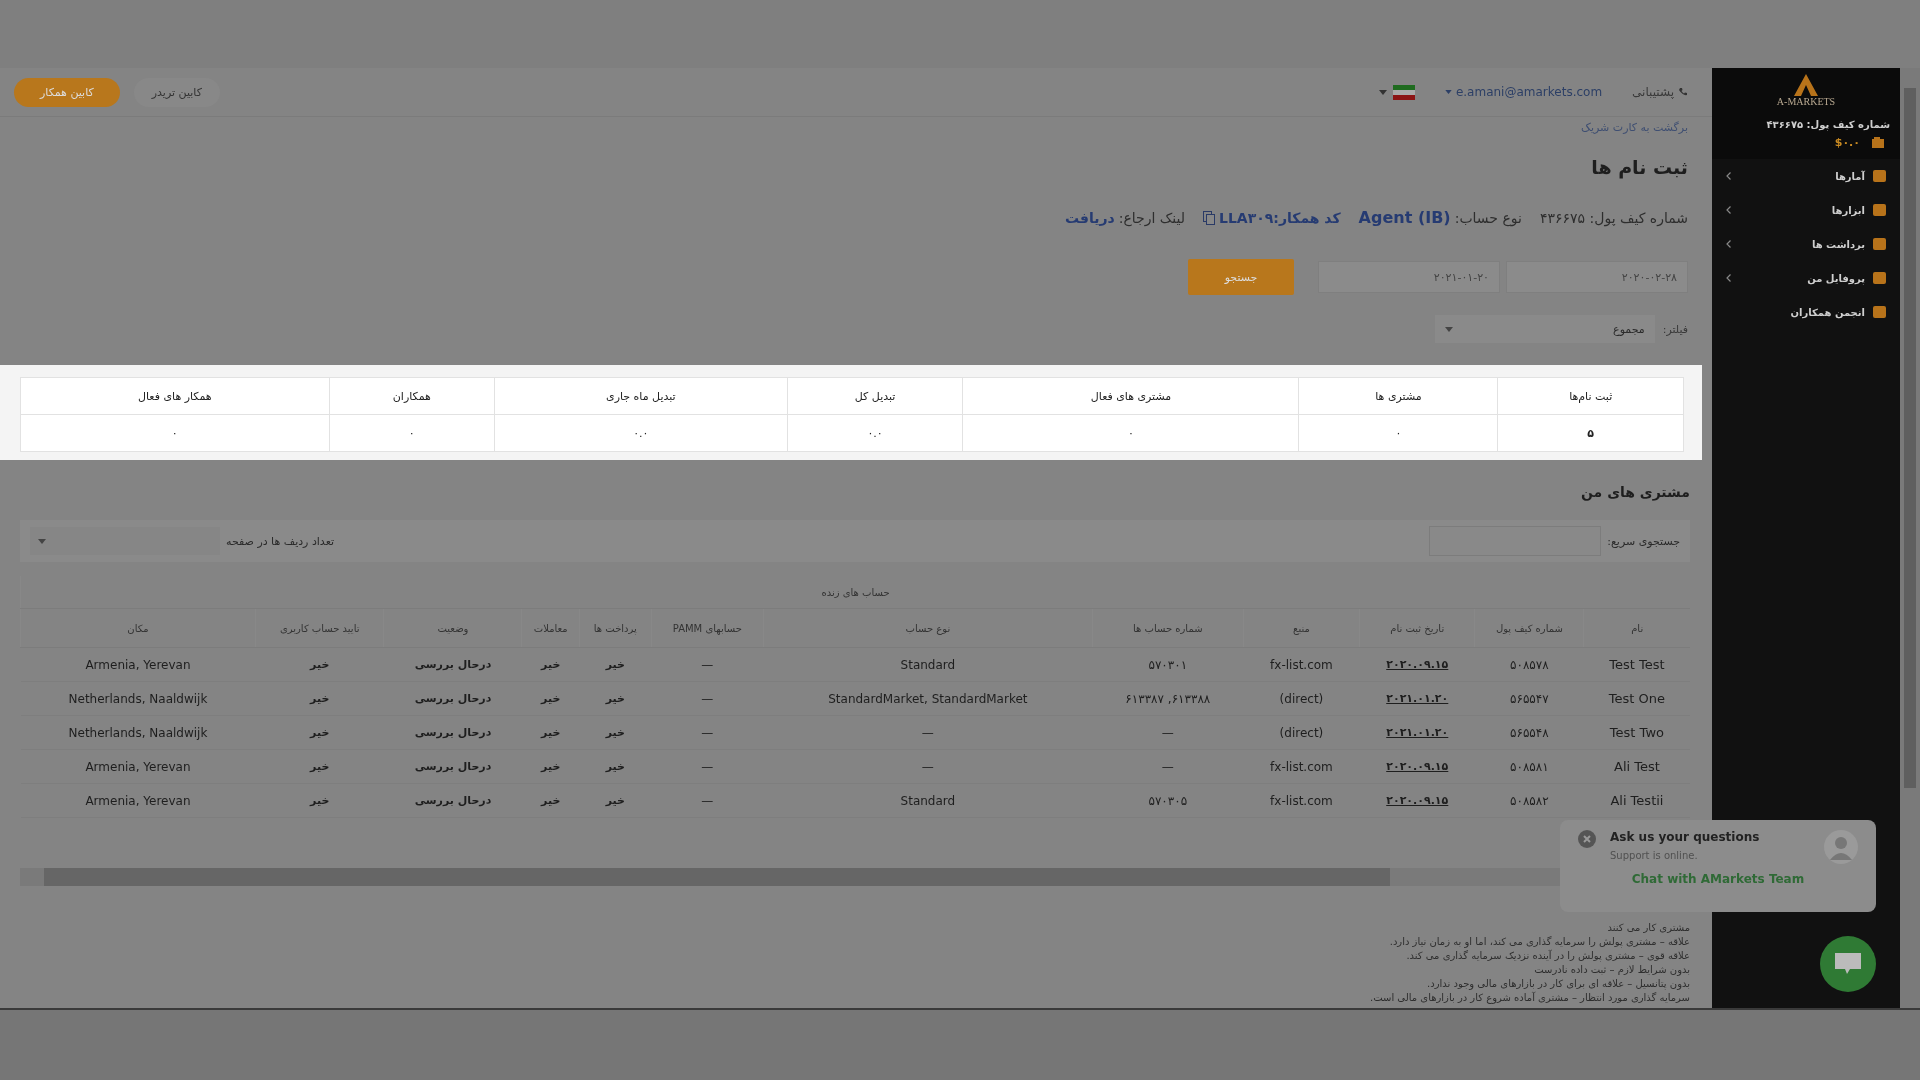  What do you see at coordinates (1529, 800) in the screenshot?
I see `table-cell: ۵۰۸۵۸۲` at bounding box center [1529, 800].